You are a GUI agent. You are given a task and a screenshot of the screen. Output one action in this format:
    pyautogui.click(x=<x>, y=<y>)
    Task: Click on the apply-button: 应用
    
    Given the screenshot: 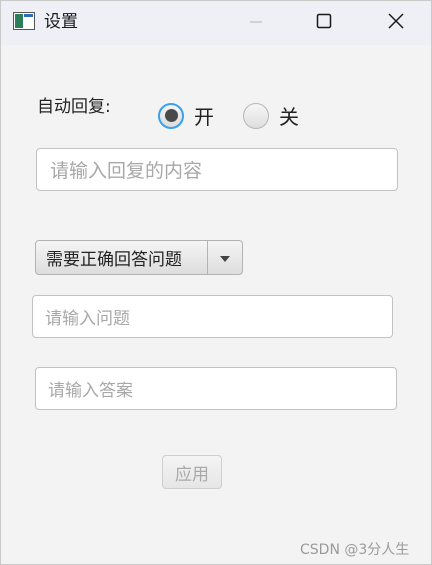 What is the action you would take?
    pyautogui.click(x=192, y=472)
    